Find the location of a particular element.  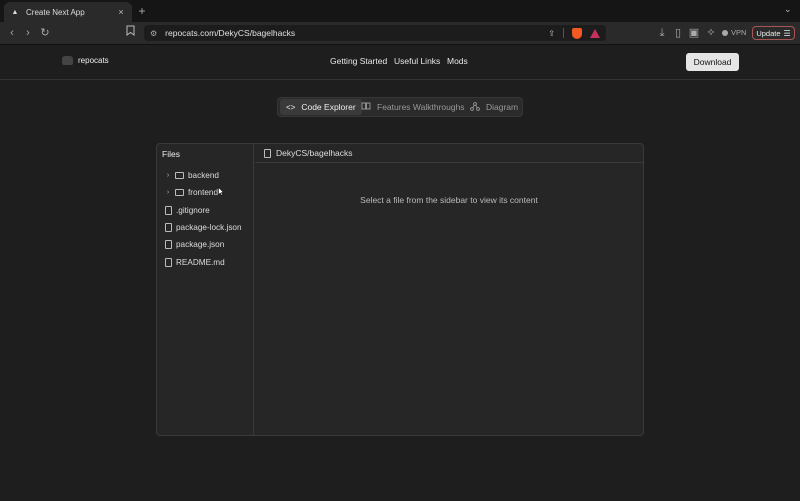

nav-mods: Mods is located at coordinates (457, 61).